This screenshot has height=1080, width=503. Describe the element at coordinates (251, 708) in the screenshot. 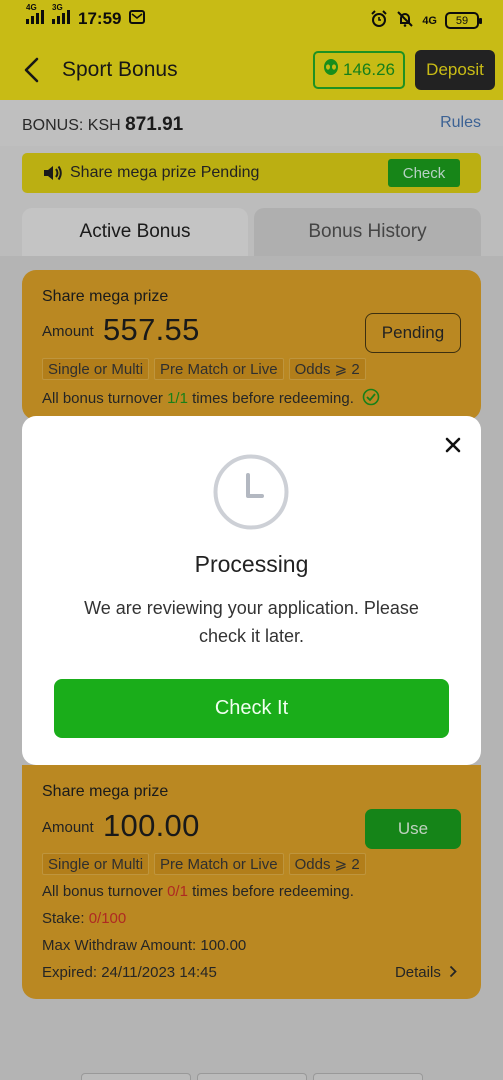

I see `check-it-button: Check It` at that location.